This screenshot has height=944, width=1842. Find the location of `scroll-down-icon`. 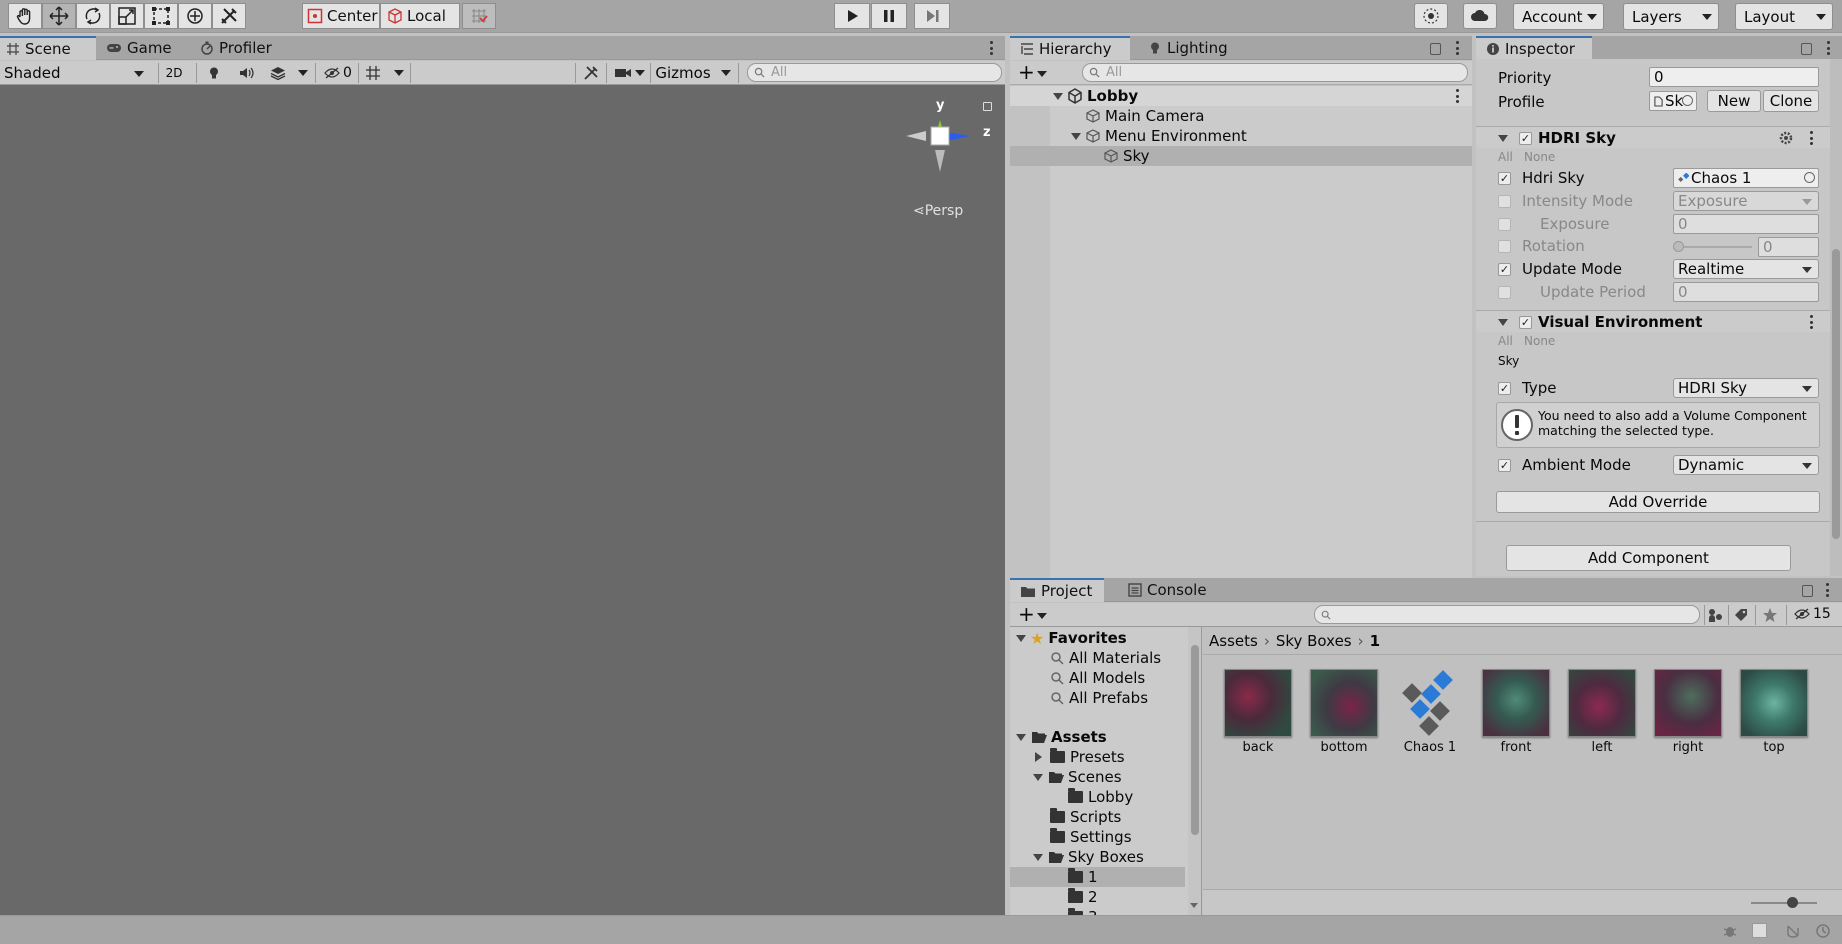

scroll-down-icon is located at coordinates (1194, 905).